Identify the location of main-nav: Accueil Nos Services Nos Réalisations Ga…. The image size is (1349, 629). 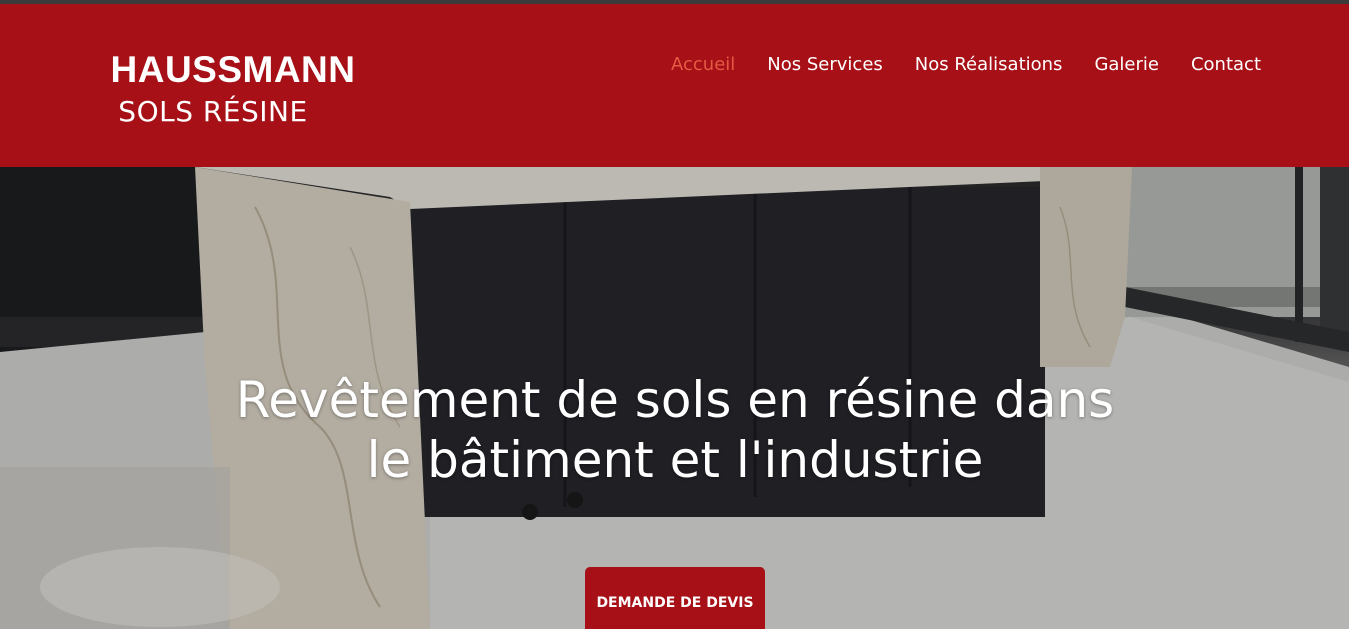
(966, 64).